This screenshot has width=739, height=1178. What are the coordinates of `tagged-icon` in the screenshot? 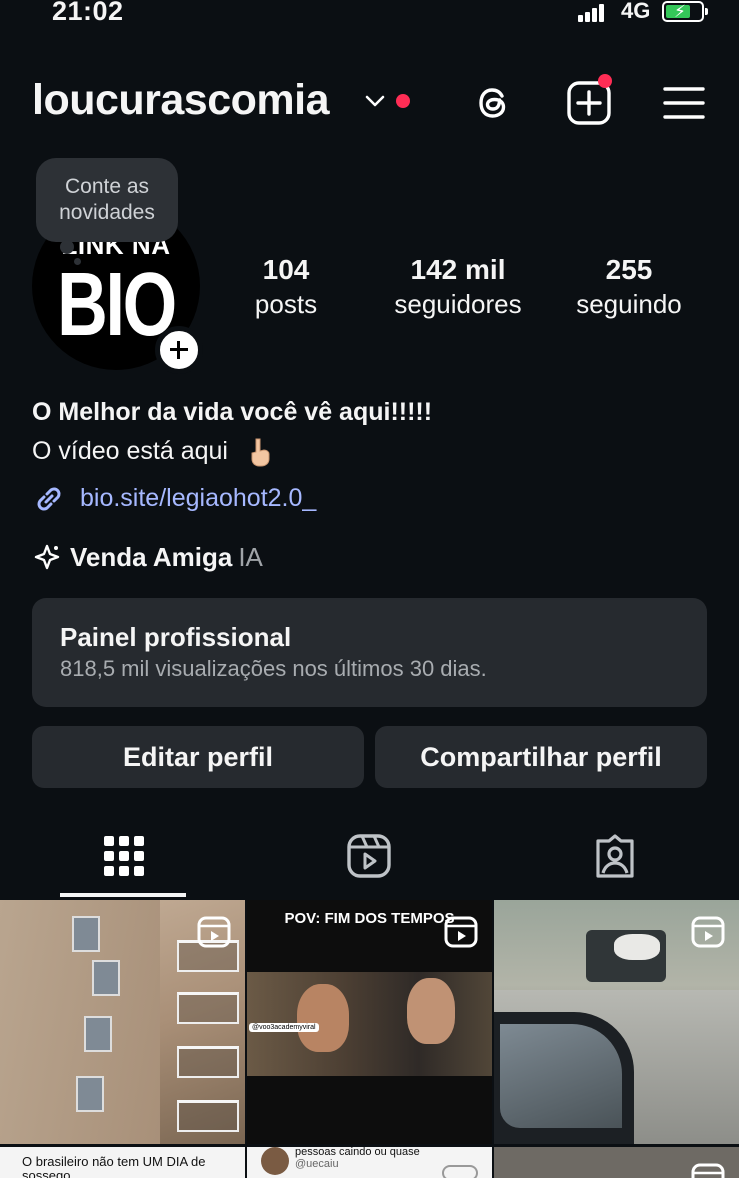 It's located at (615, 856).